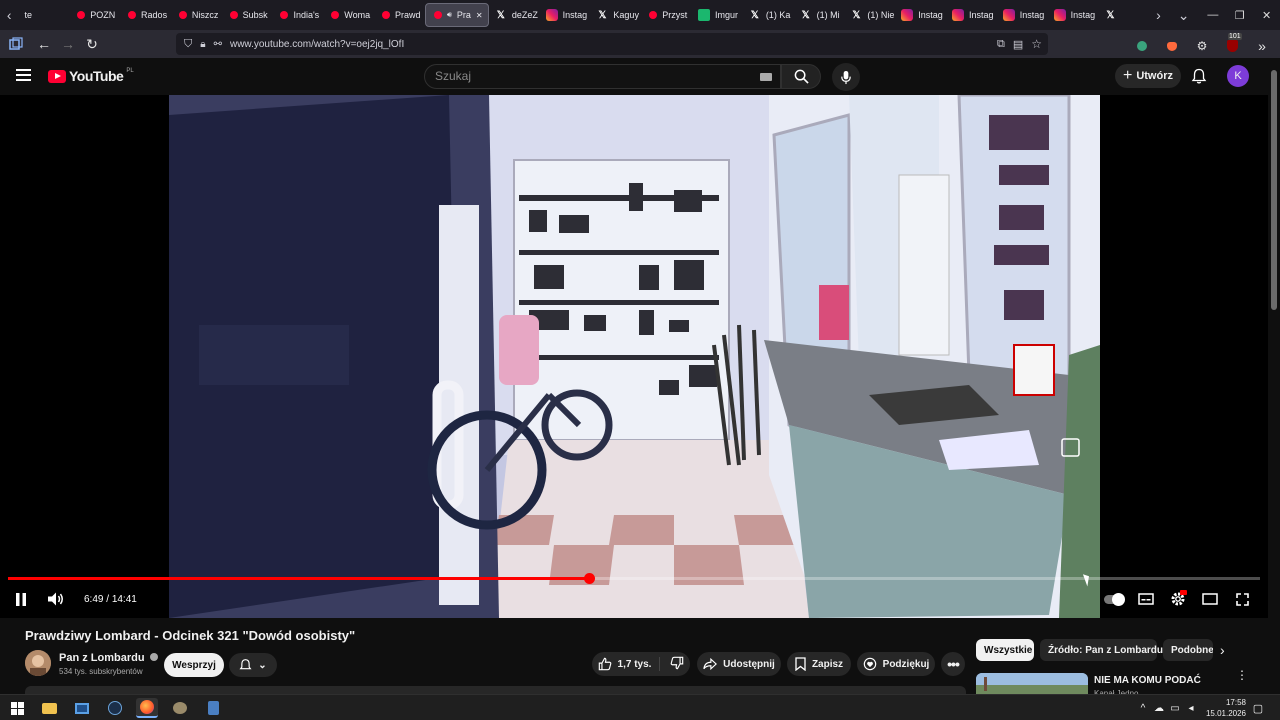 The height and width of the screenshot is (720, 1280). Describe the element at coordinates (1148, 76) in the screenshot. I see `create-button: + Utwórz` at that location.